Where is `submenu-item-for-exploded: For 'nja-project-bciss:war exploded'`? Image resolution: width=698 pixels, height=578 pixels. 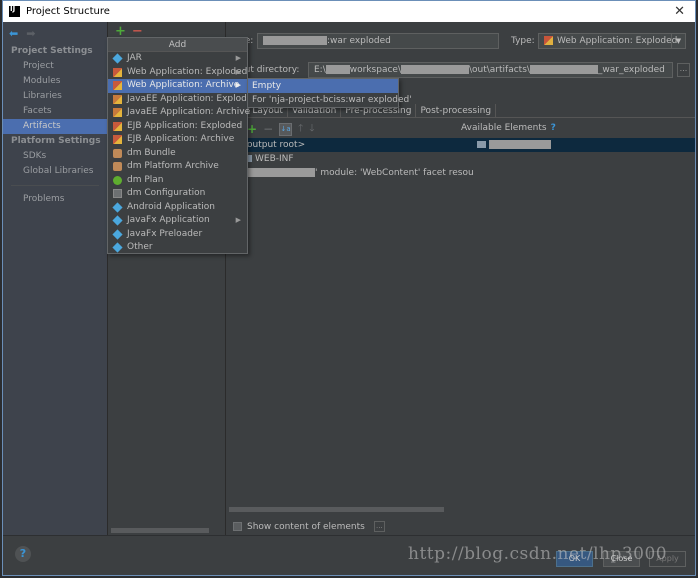
submenu-item-for-exploded: For 'nja-project-bciss:war exploded' is located at coordinates (330, 100).